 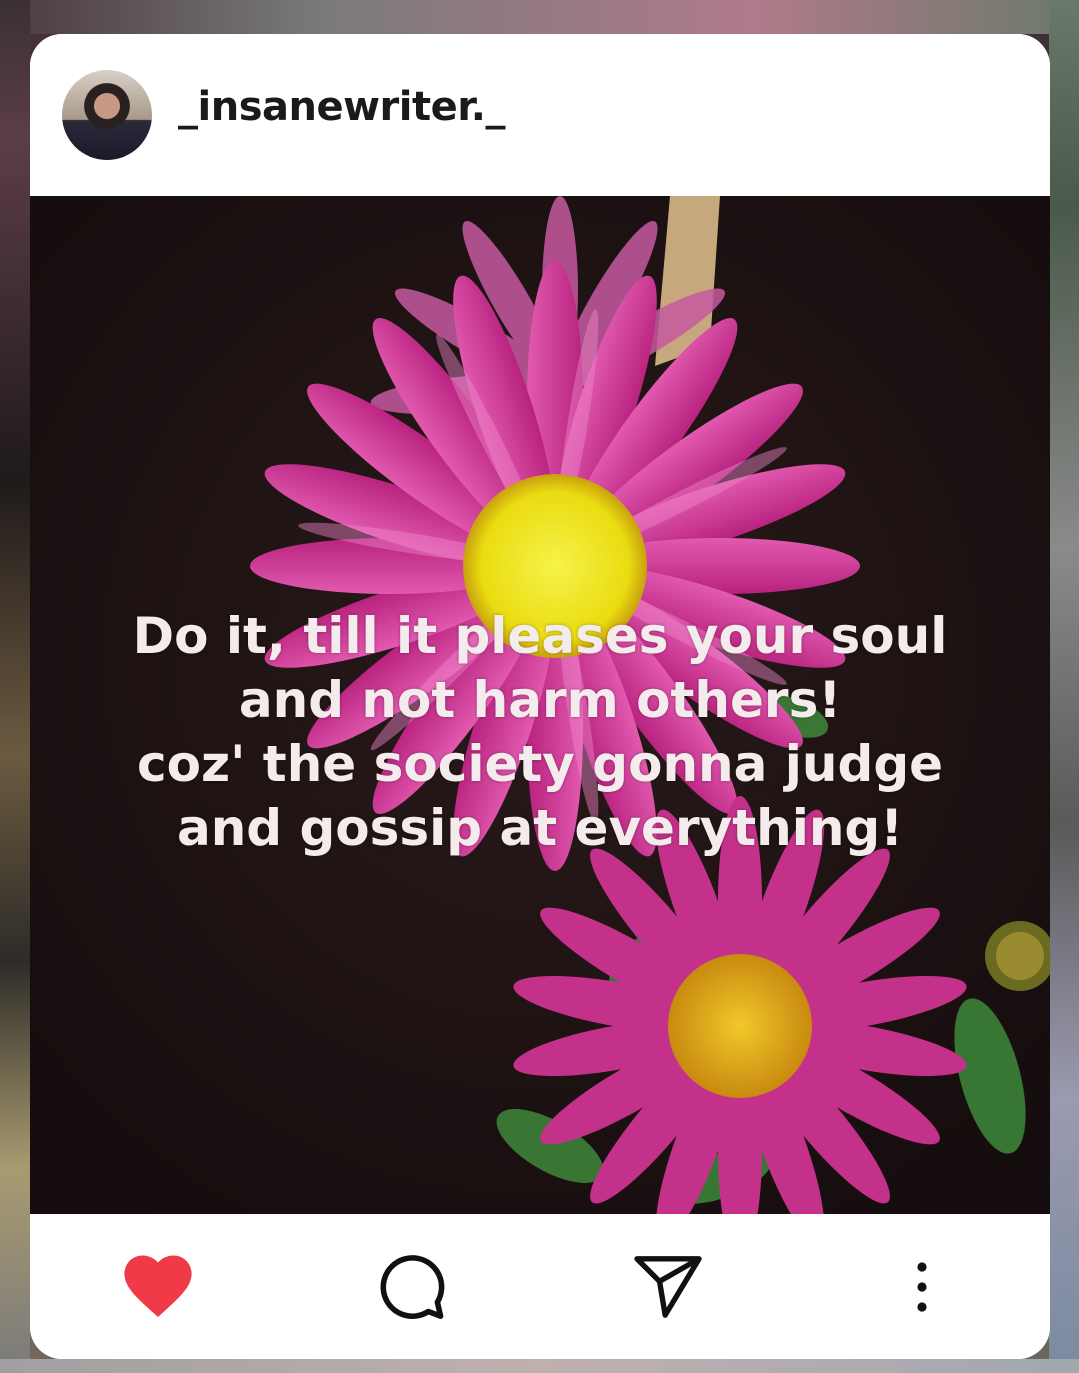 What do you see at coordinates (540, 700) in the screenshot?
I see `quote-line-2: and not harm others!` at bounding box center [540, 700].